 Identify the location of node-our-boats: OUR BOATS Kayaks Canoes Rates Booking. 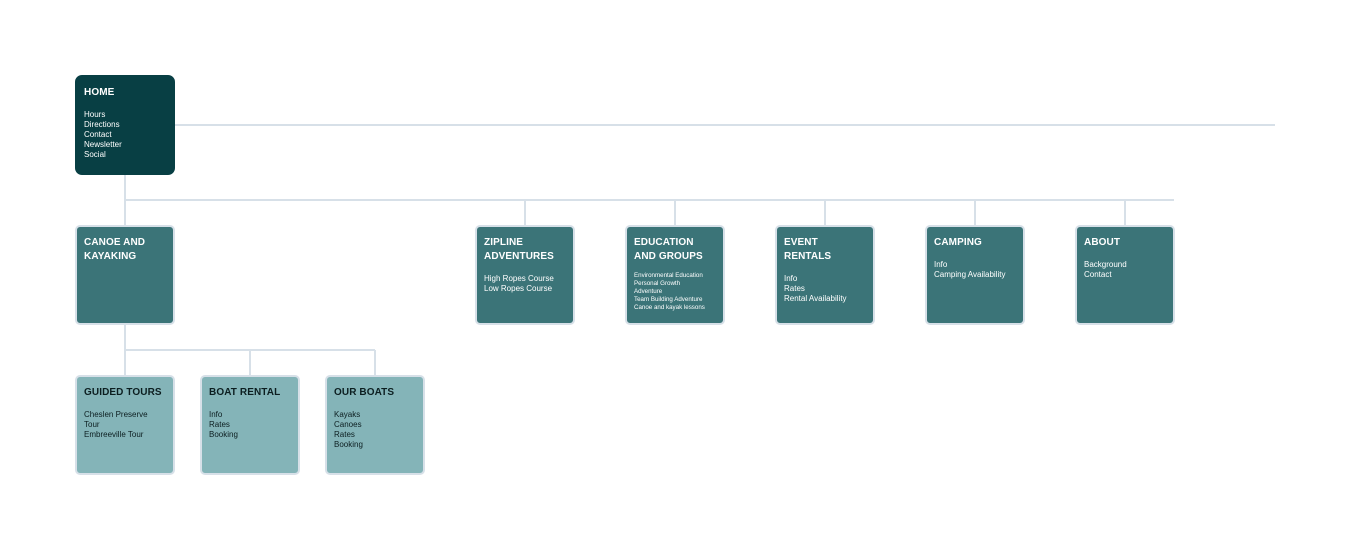
(375, 425).